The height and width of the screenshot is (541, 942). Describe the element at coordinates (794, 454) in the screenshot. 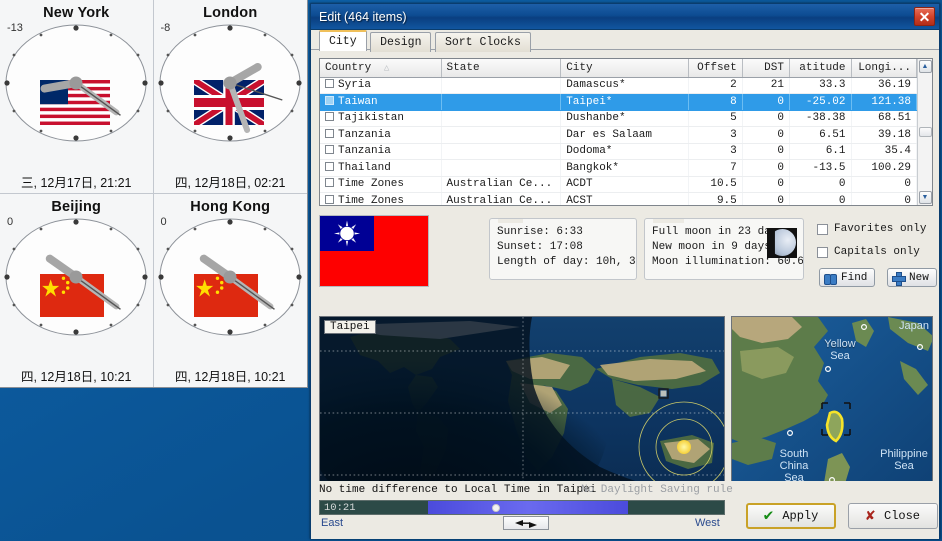

I see `svg-text: South` at that location.